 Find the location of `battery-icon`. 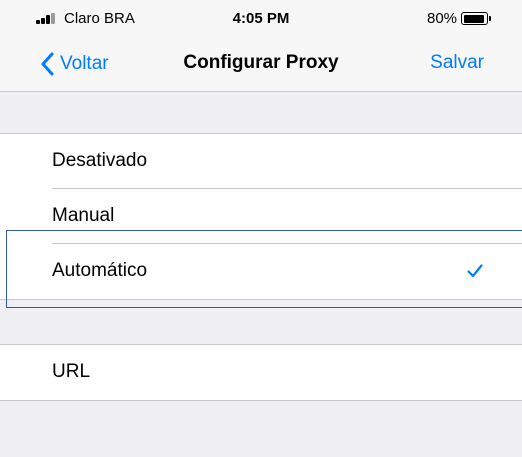

battery-icon is located at coordinates (476, 18).